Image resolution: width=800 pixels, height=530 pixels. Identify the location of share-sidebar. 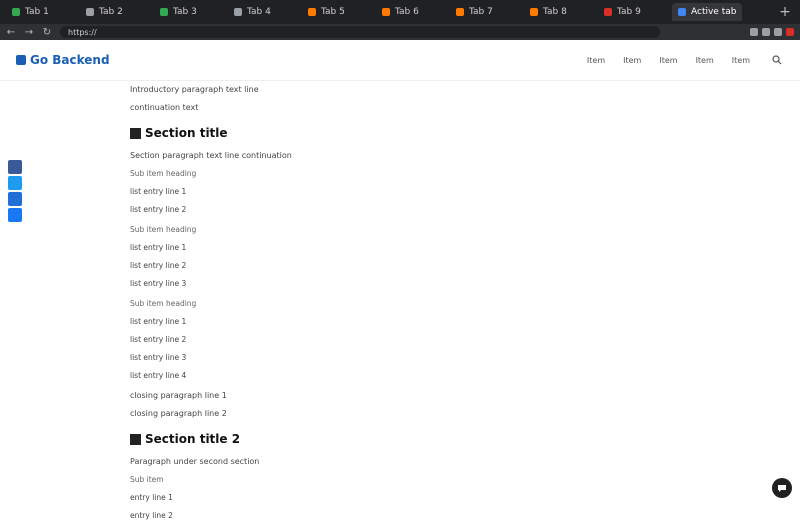
(16, 192).